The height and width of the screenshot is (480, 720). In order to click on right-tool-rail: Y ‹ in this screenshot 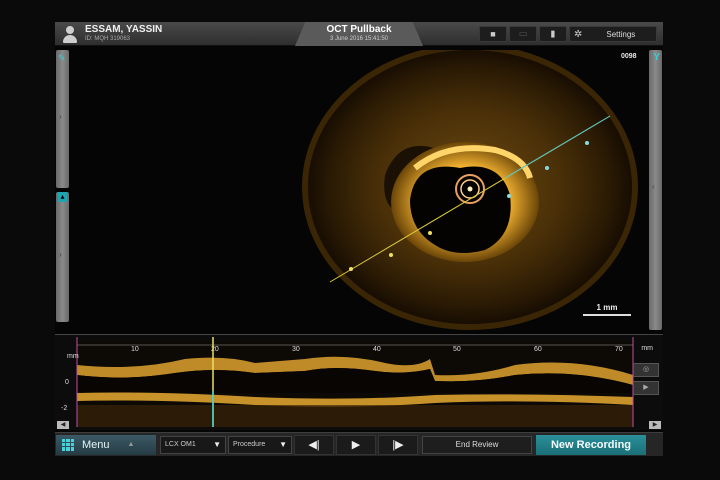, I will do `click(655, 190)`.